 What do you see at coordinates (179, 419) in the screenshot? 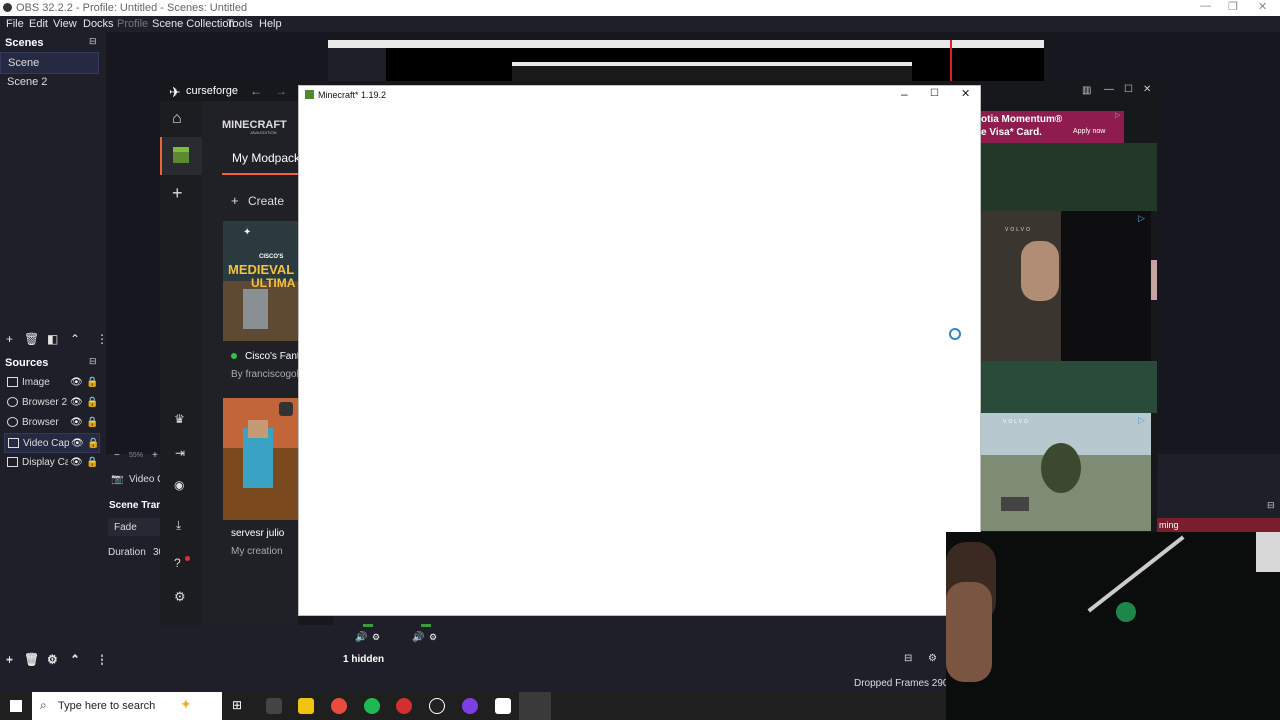
I see `crown-icon: ♛` at bounding box center [179, 419].